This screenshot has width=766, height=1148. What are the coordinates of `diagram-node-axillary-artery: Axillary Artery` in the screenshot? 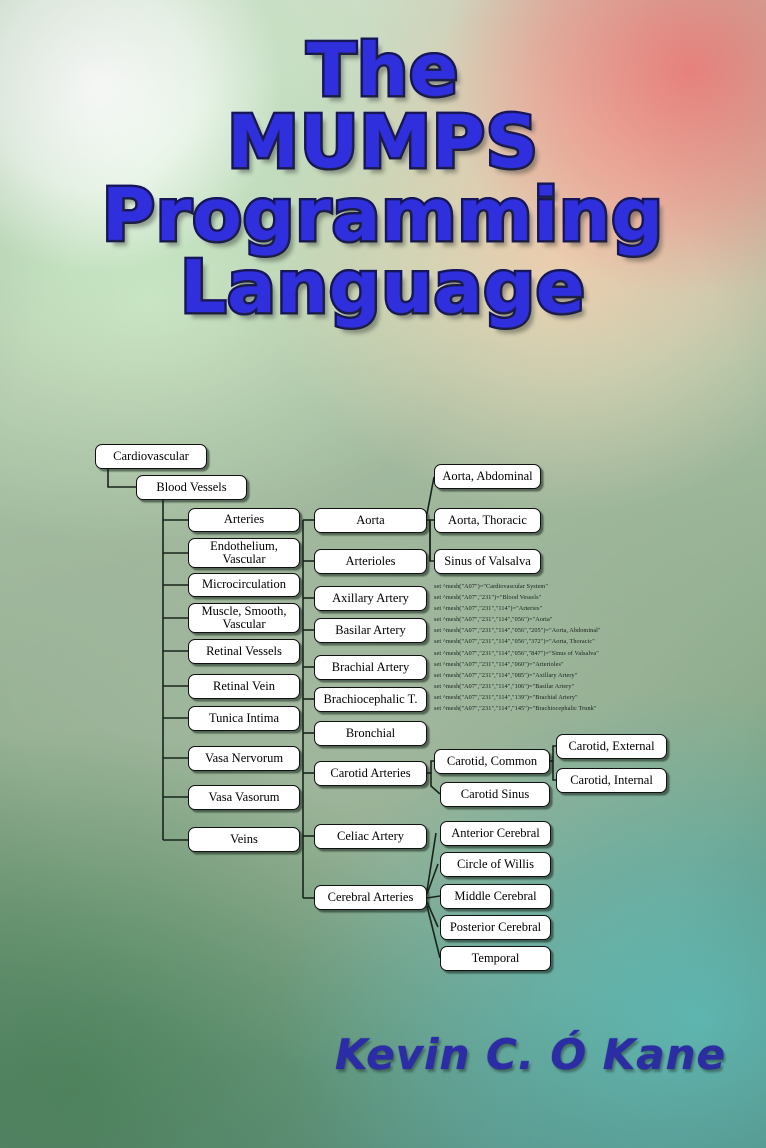 It's located at (370, 598).